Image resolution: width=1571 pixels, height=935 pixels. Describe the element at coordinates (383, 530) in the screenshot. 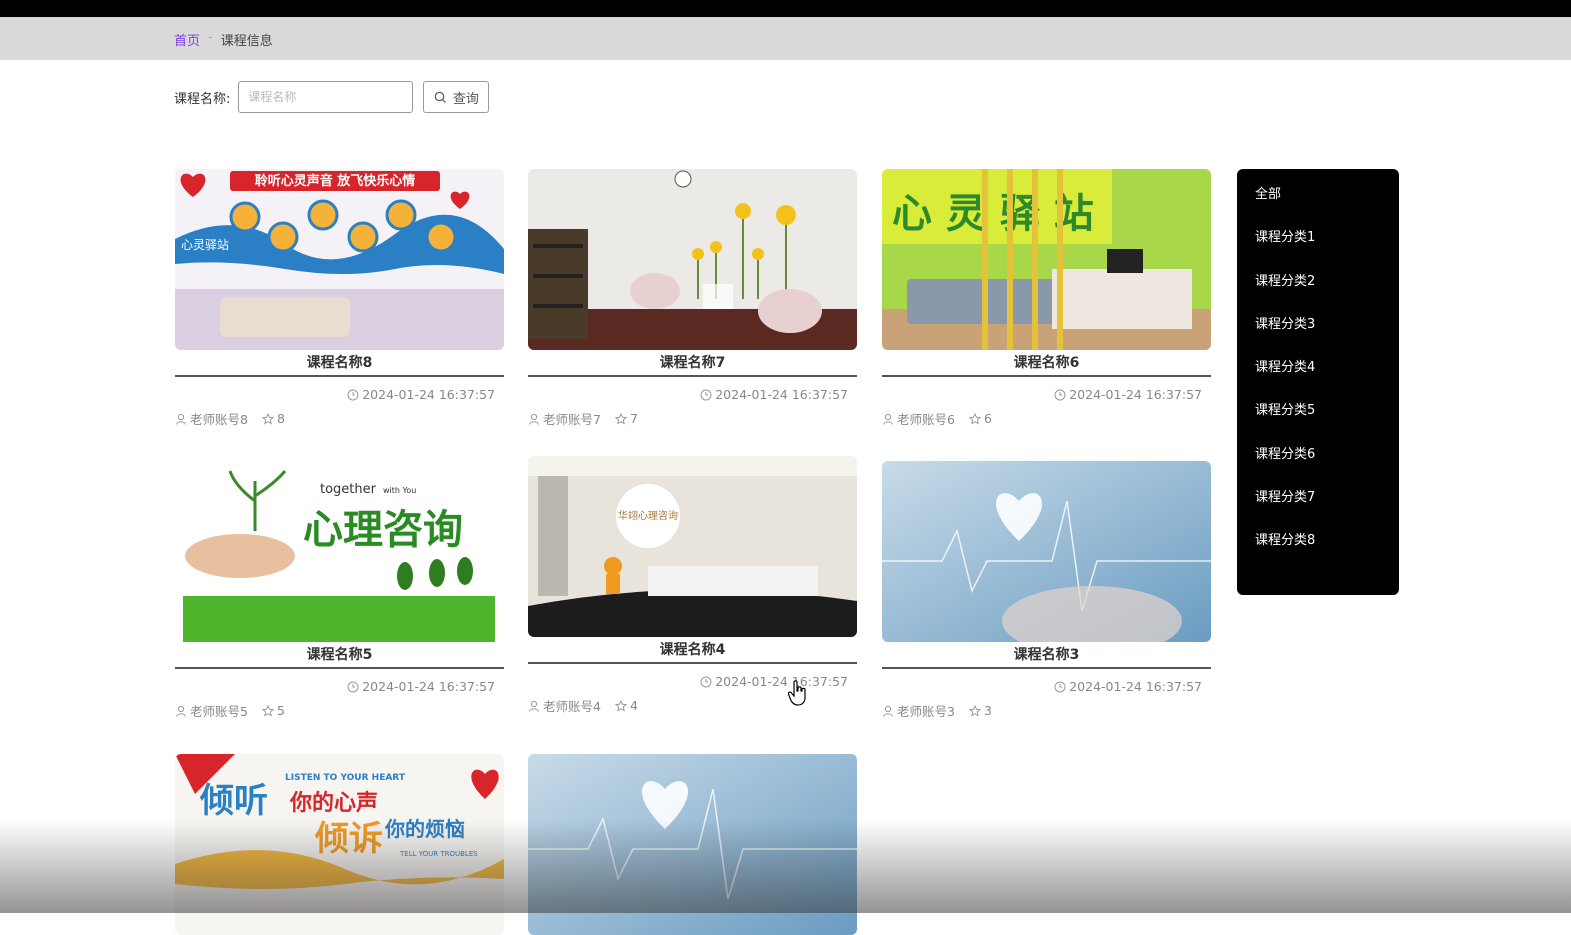

I see `image-headline: 心理咨询` at that location.